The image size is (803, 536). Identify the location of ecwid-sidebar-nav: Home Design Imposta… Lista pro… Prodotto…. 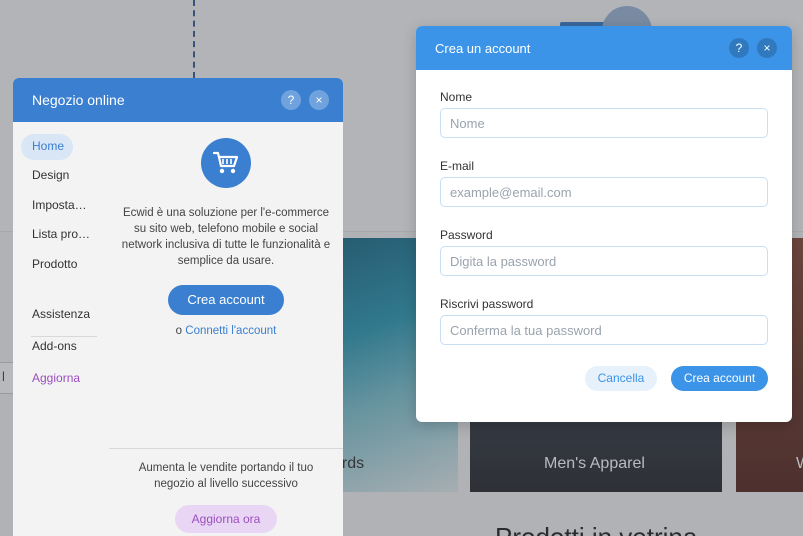
(61, 329).